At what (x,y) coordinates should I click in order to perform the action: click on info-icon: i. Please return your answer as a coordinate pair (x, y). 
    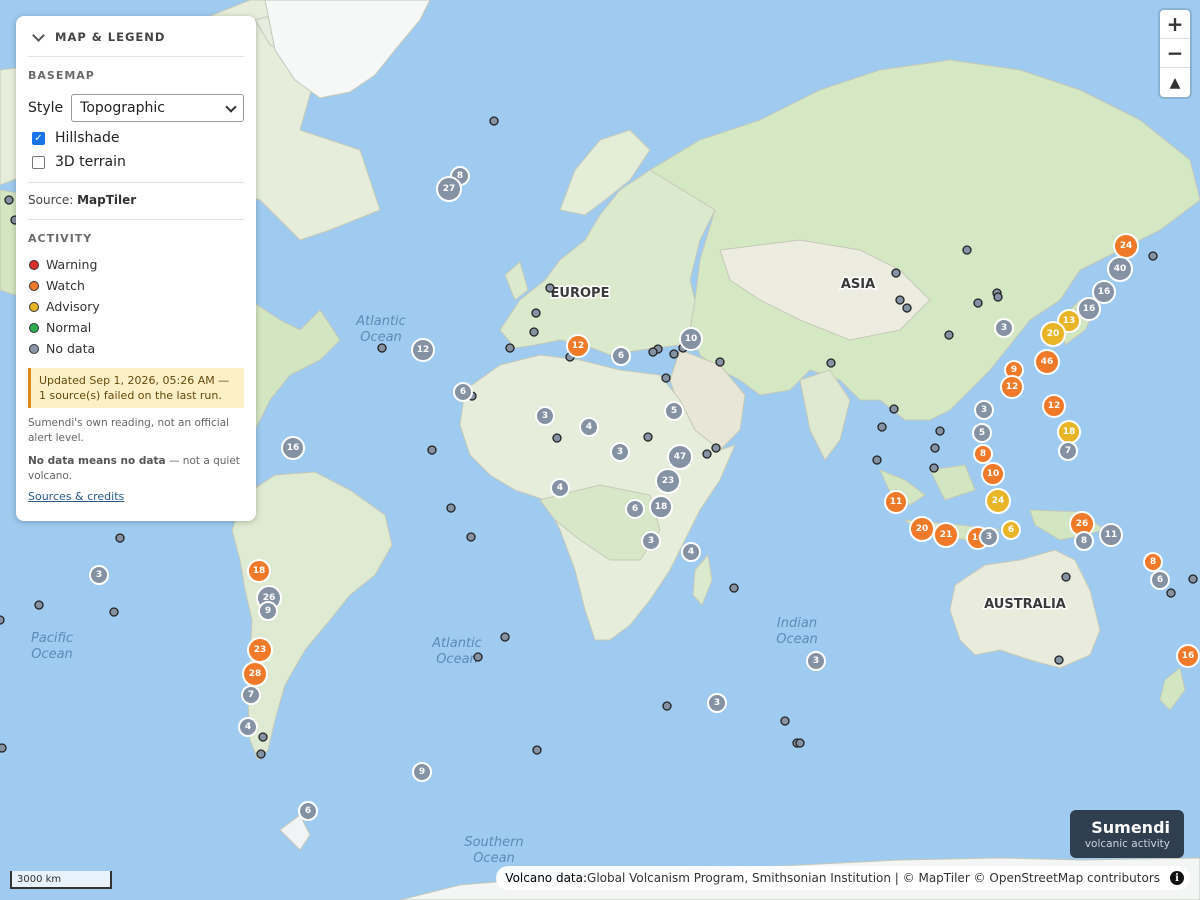
    Looking at the image, I should click on (1177, 878).